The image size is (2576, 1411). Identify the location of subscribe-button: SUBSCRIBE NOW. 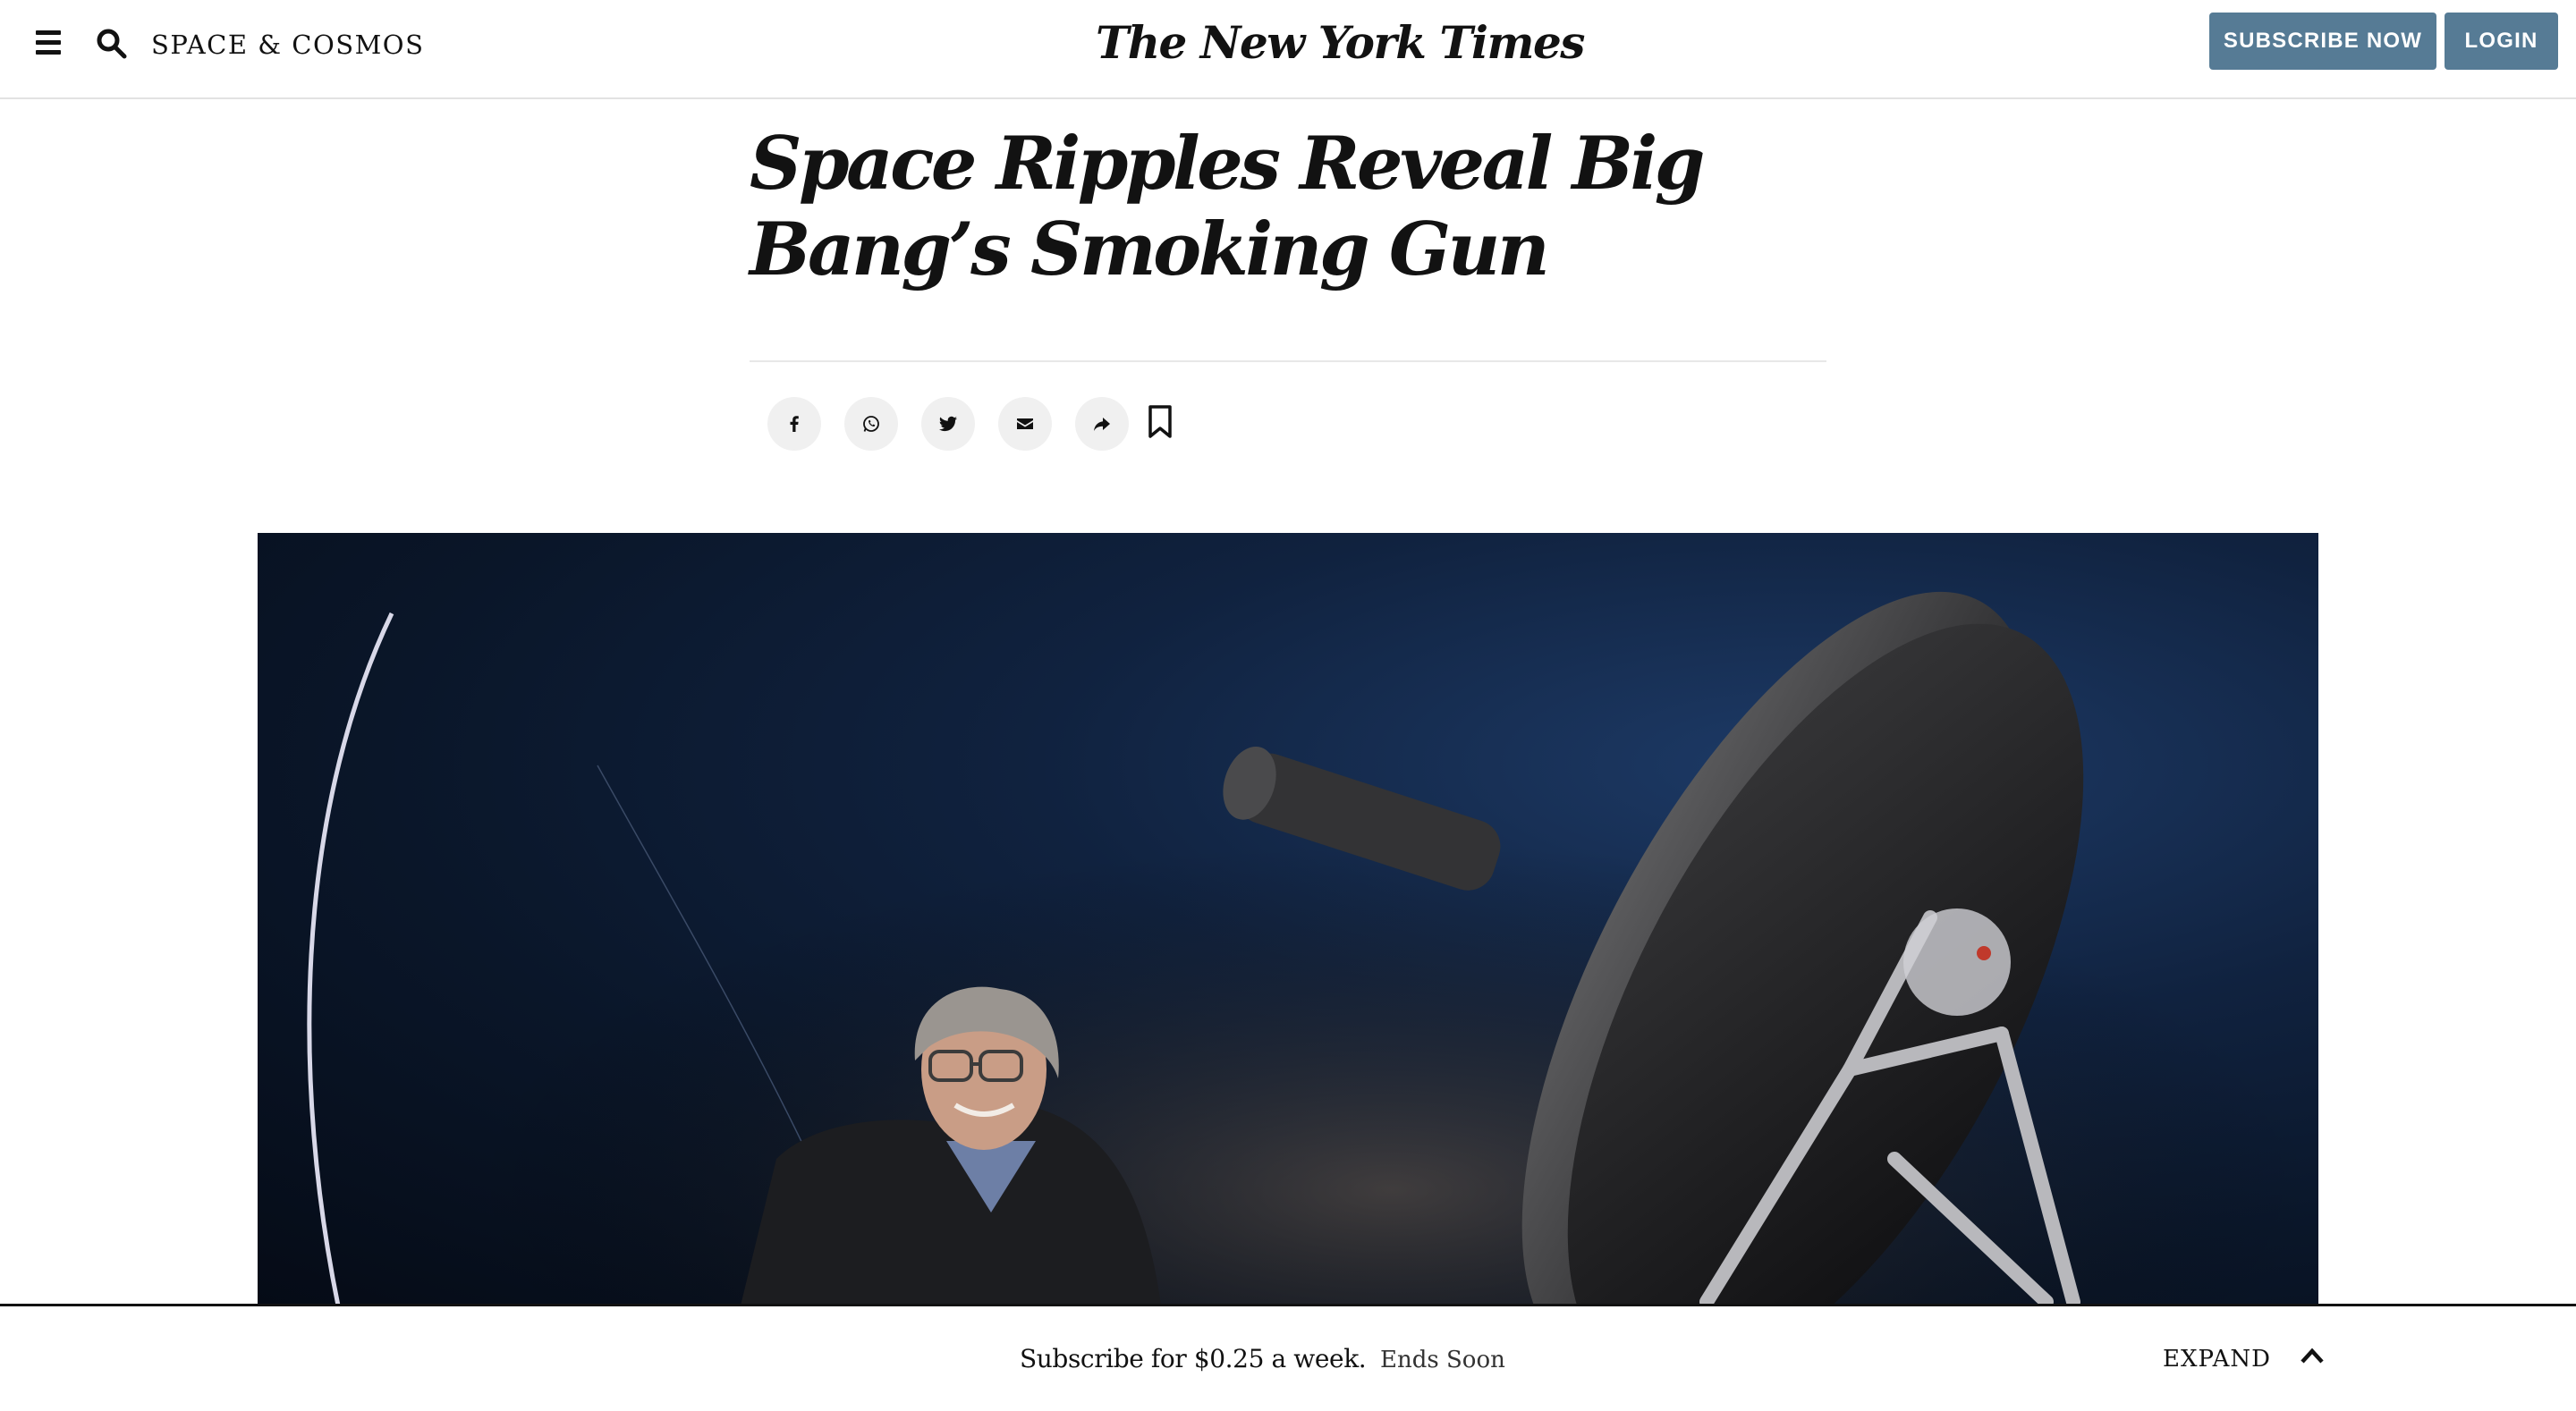
(2322, 41).